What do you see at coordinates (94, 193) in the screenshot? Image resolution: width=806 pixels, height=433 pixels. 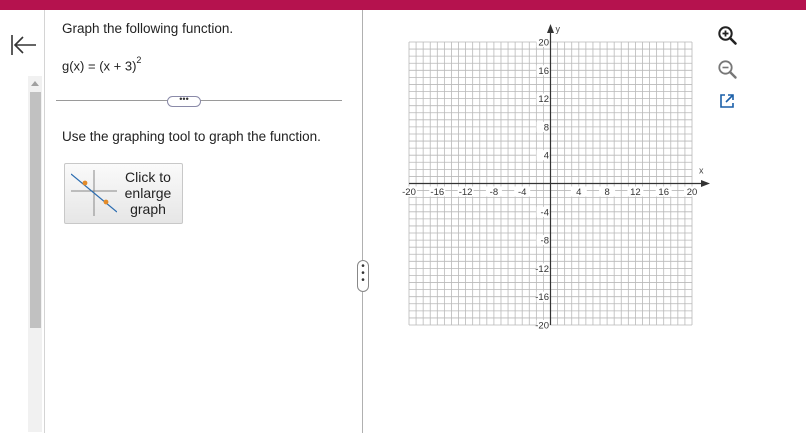 I see `graph-thumbnail-icon` at bounding box center [94, 193].